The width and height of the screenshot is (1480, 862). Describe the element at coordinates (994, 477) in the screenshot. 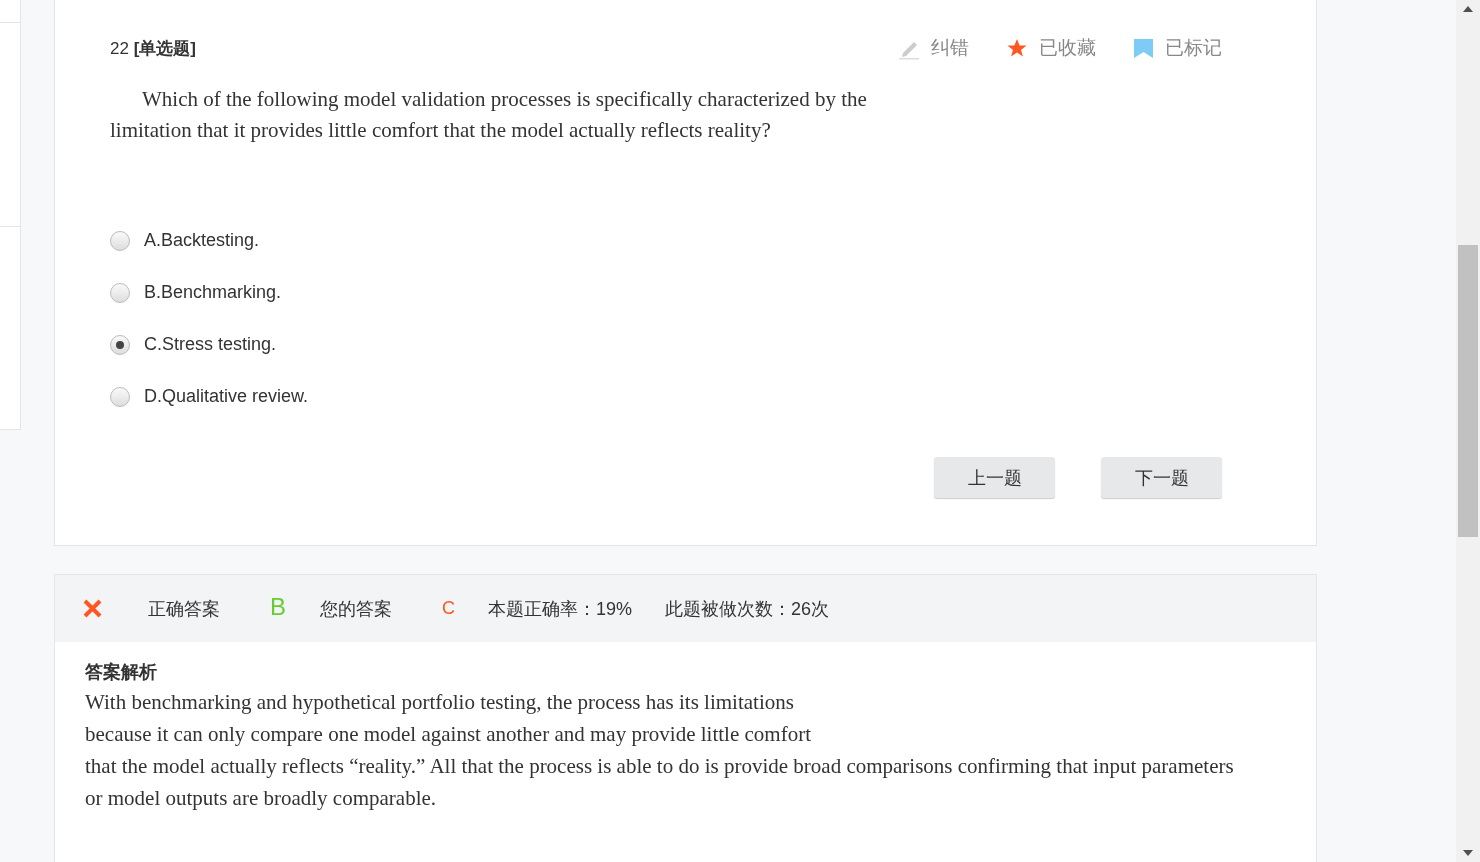

I see `previous-button: 上一题` at that location.